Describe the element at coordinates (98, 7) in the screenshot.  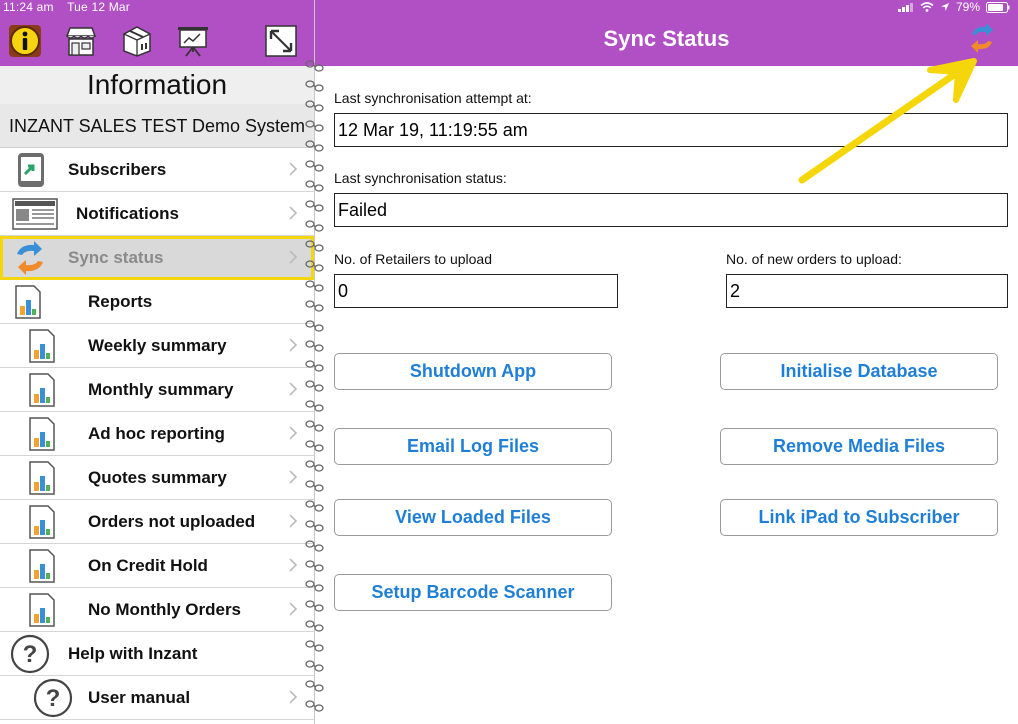
I see `status-date: Tue 12 Mar` at that location.